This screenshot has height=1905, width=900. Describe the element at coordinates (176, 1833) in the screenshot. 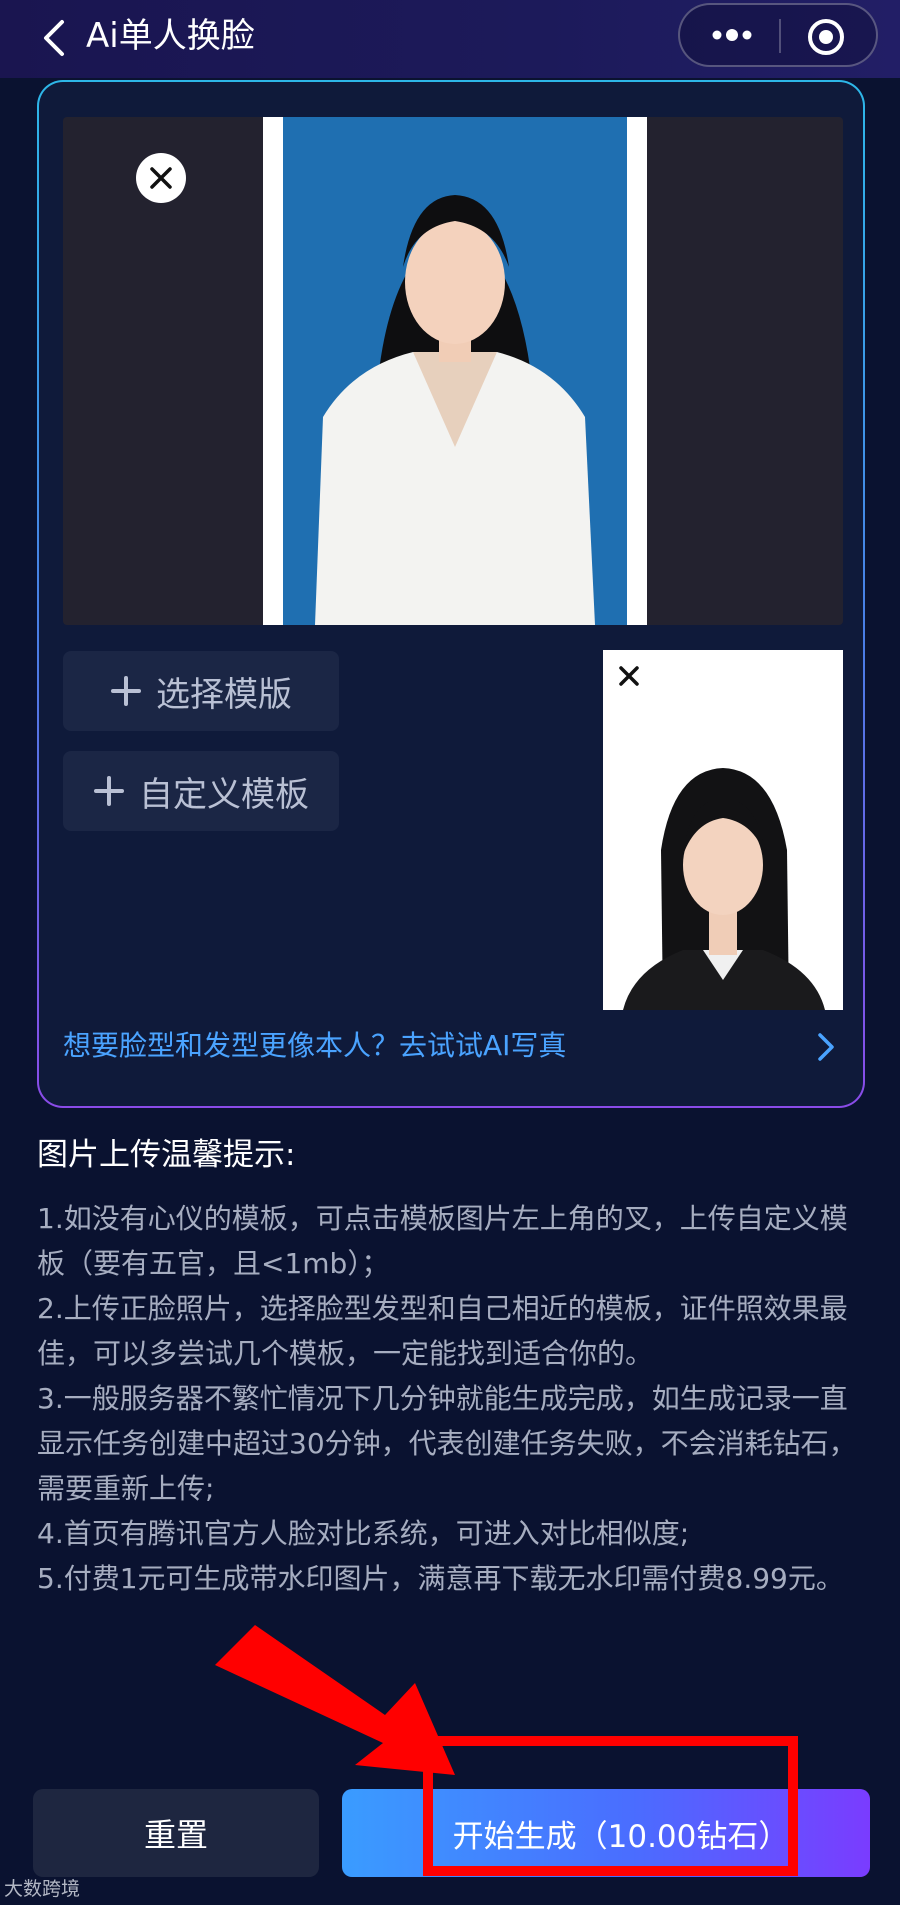

I see `reset-button: 重置` at that location.